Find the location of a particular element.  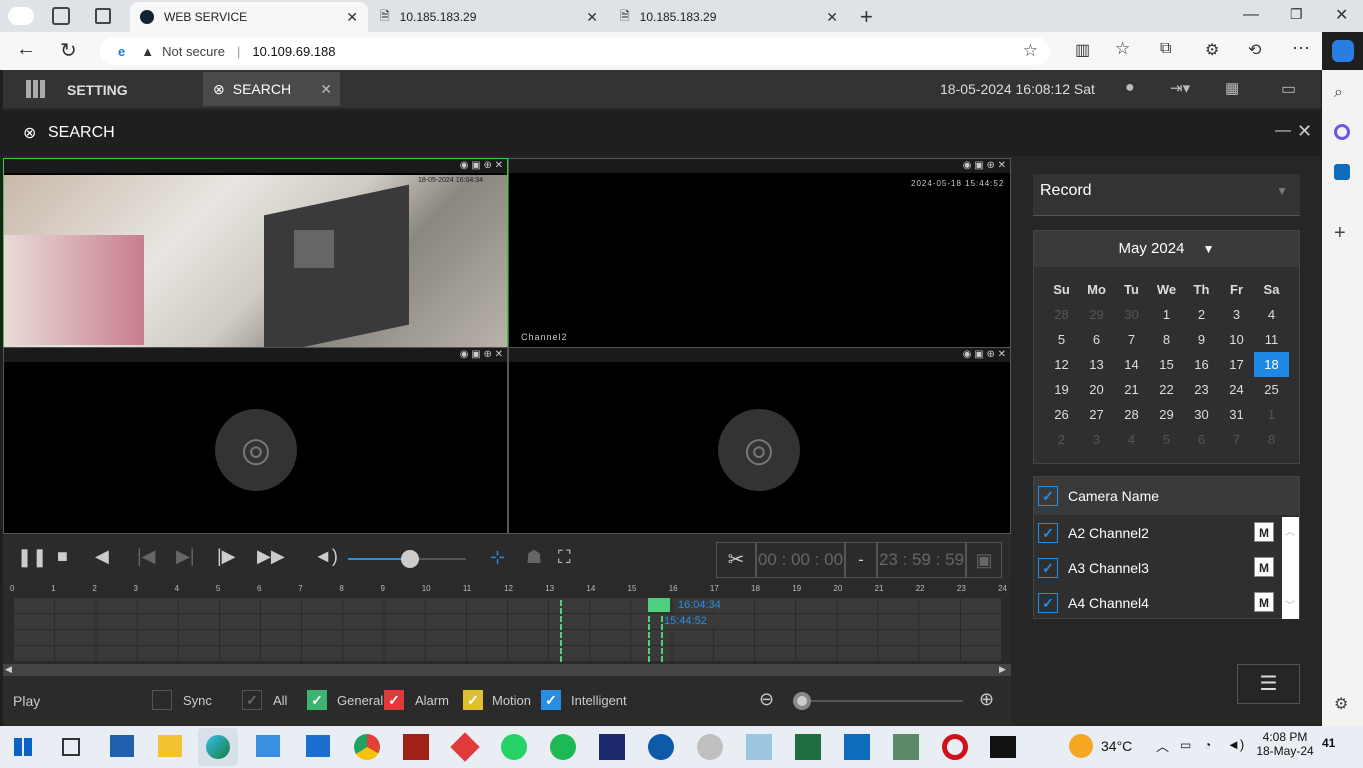

notes-icon is located at coordinates (759, 747).